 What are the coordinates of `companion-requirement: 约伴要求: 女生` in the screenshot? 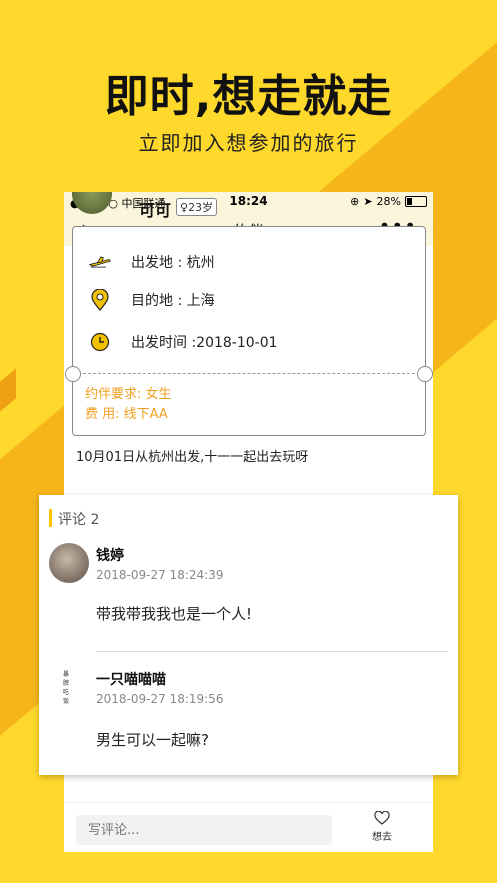 It's located at (128, 394).